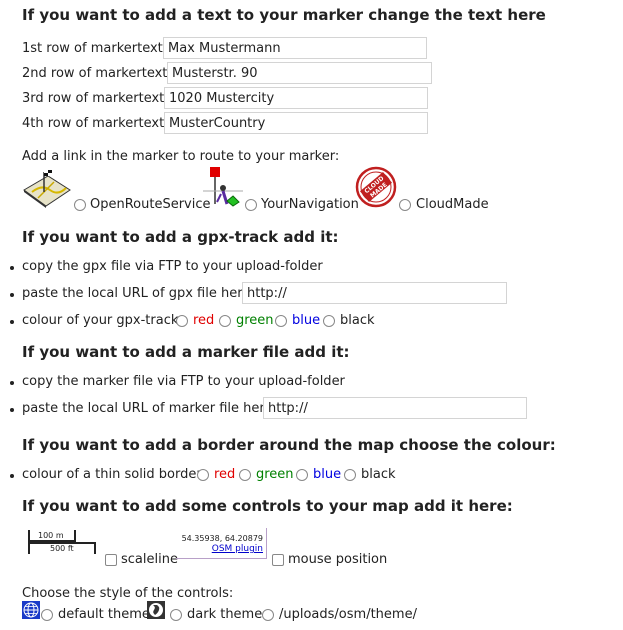 This screenshot has width=623, height=630. I want to click on row3-input, so click(296, 98).